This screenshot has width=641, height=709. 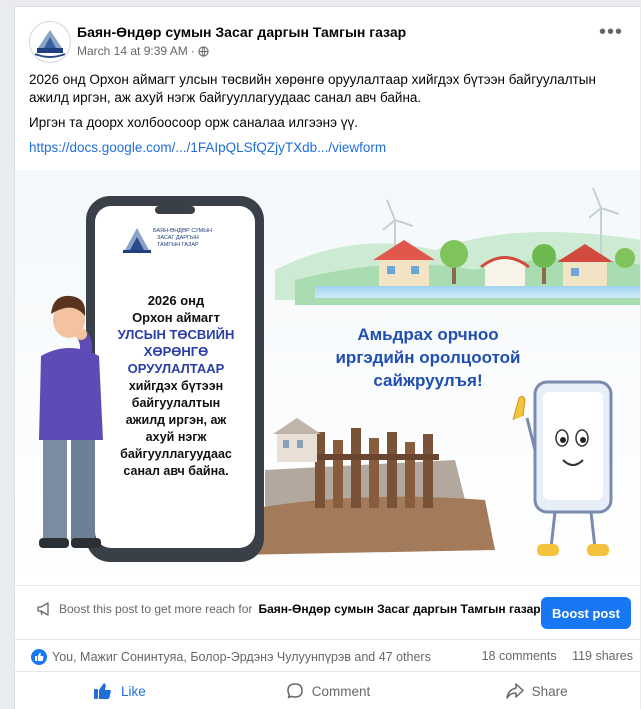 I want to click on comments-count: 18 comments, so click(x=519, y=656).